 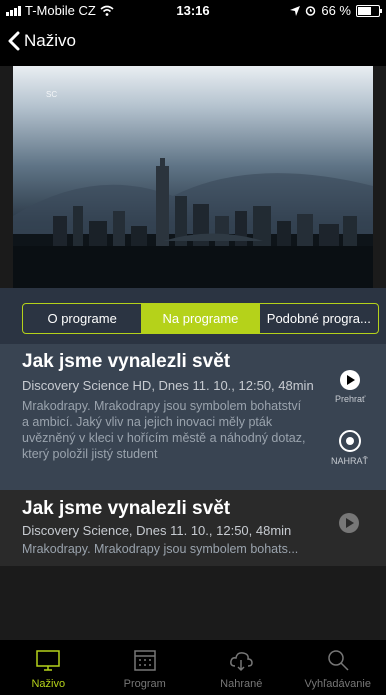 I want to click on status-bar: T-Mobile CZ 13:16 66 %, so click(x=193, y=11).